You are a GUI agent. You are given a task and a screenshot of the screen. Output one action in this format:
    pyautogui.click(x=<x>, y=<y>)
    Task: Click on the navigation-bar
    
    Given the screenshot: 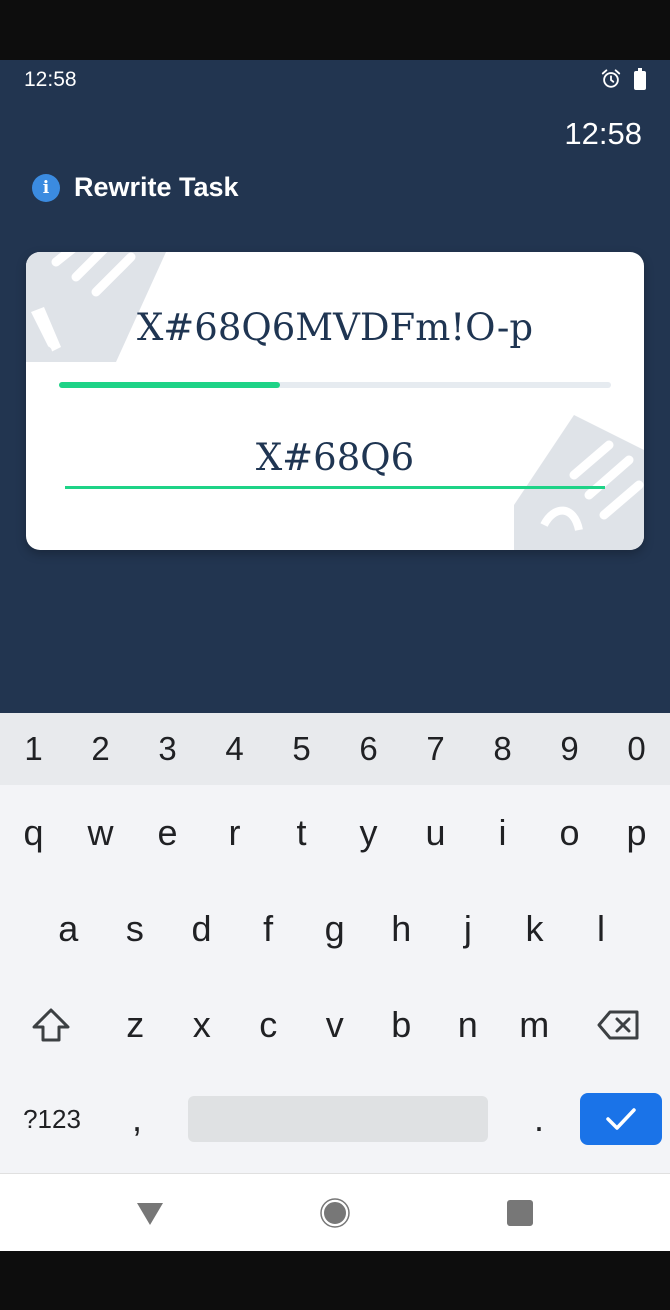 What is the action you would take?
    pyautogui.click(x=335, y=1212)
    